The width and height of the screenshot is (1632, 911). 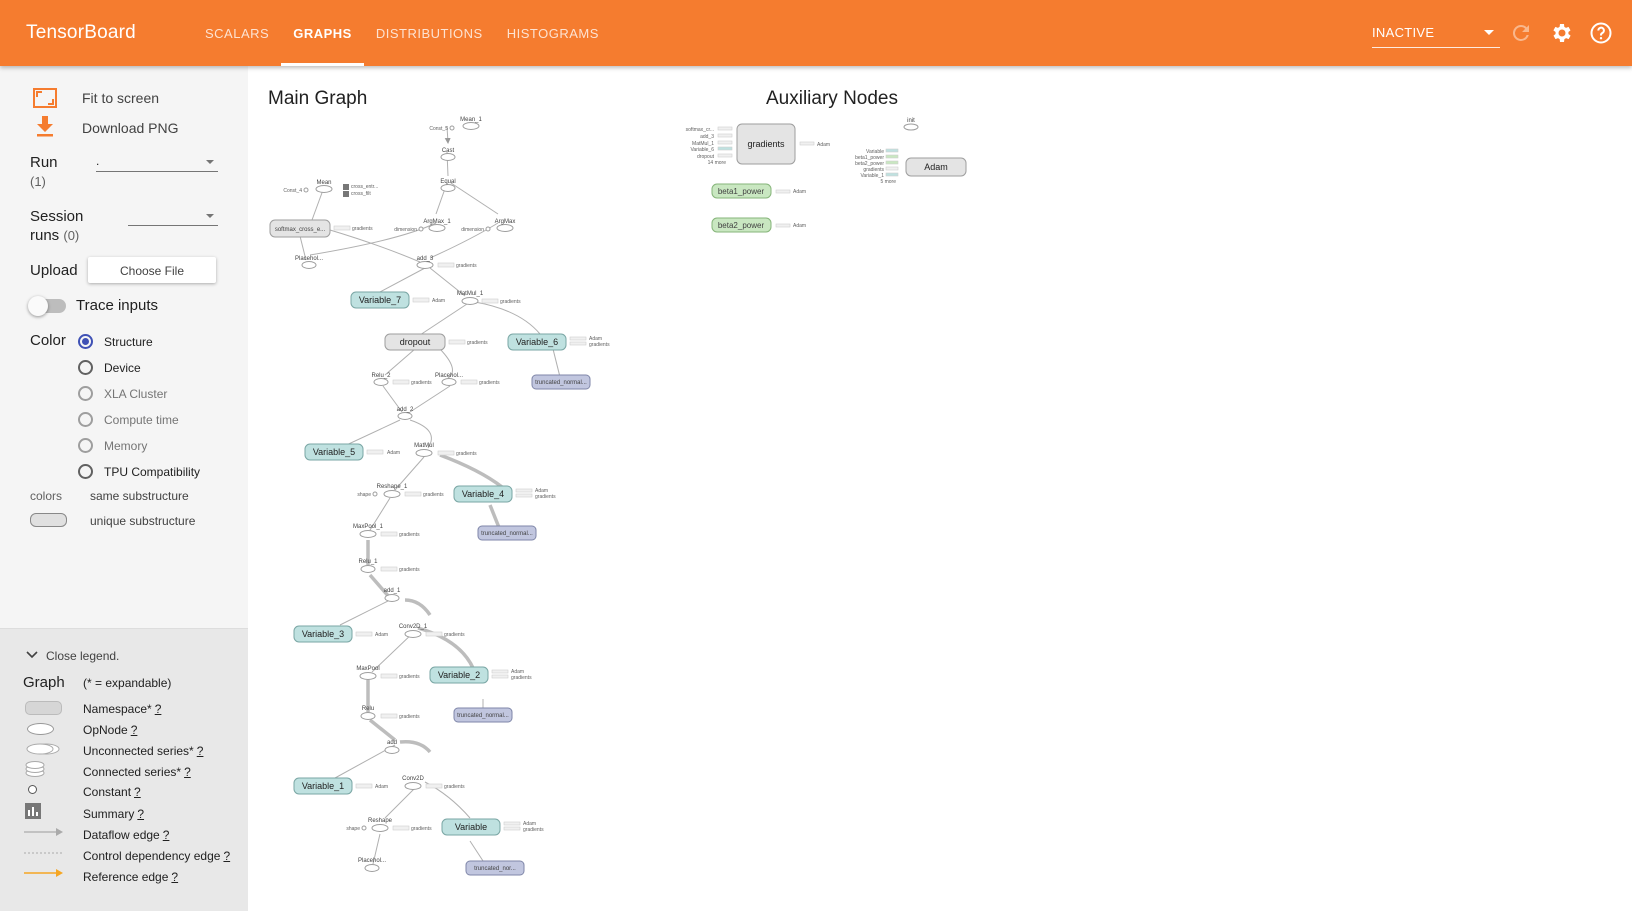 I want to click on node-maxpool, so click(x=368, y=676).